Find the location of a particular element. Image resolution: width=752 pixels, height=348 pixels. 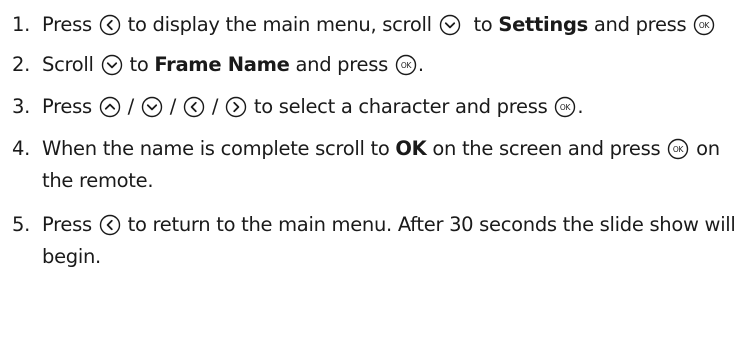

step-number: 3. is located at coordinates (21, 106).